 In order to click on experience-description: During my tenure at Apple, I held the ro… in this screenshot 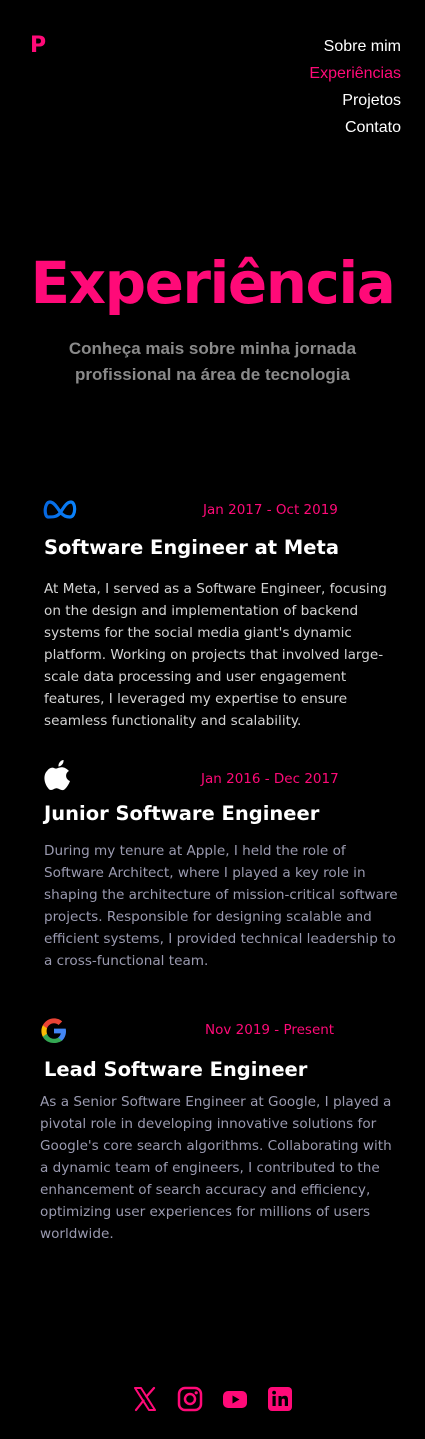, I will do `click(221, 906)`.